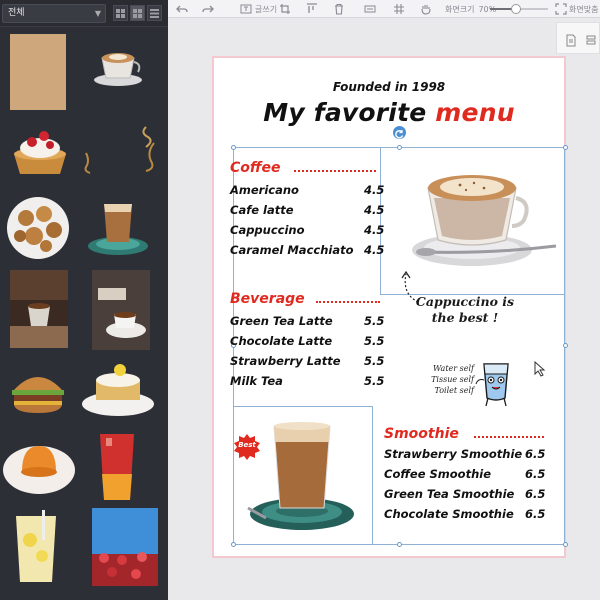 Image resolution: width=600 pixels, height=600 pixels. I want to click on beverage-item: Chocolate Latte, so click(281, 341).